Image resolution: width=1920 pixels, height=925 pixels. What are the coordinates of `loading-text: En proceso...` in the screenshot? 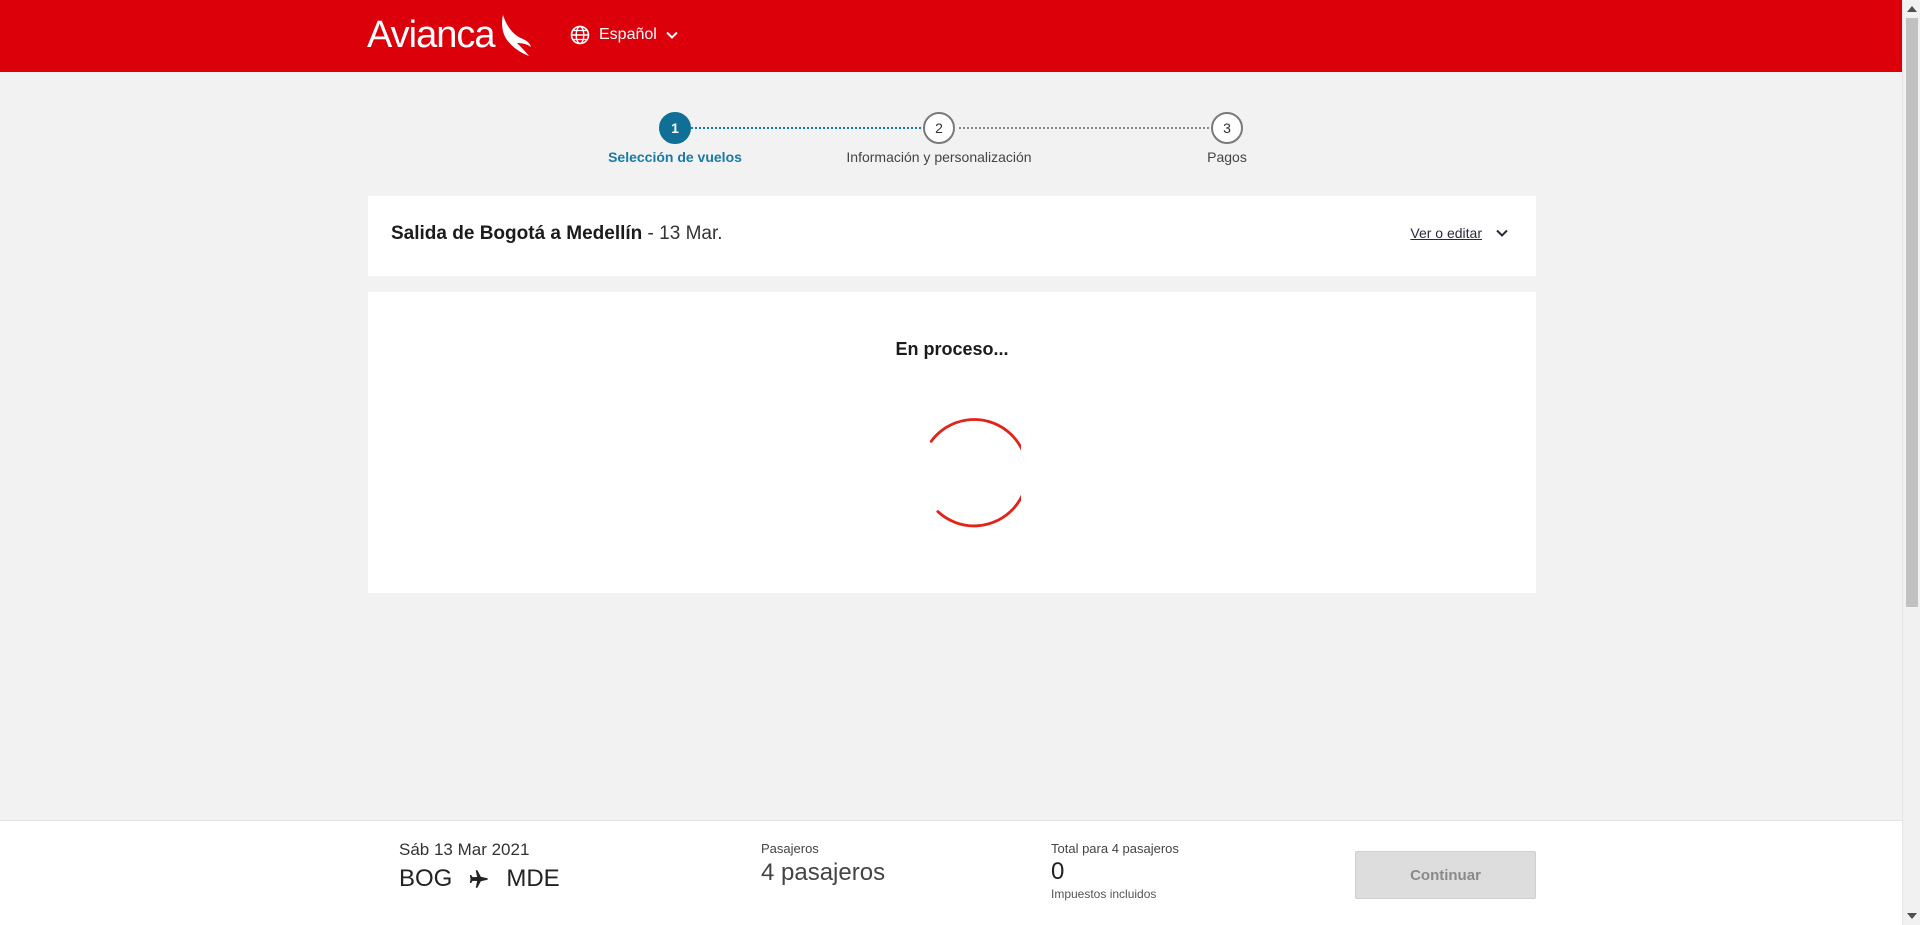 It's located at (952, 349).